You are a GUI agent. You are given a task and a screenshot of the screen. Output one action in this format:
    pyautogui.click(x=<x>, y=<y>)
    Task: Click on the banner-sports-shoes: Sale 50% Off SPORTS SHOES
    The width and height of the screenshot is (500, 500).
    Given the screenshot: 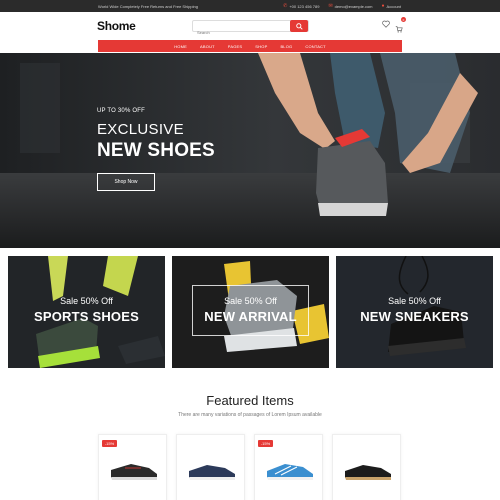 What is the action you would take?
    pyautogui.click(x=86, y=312)
    